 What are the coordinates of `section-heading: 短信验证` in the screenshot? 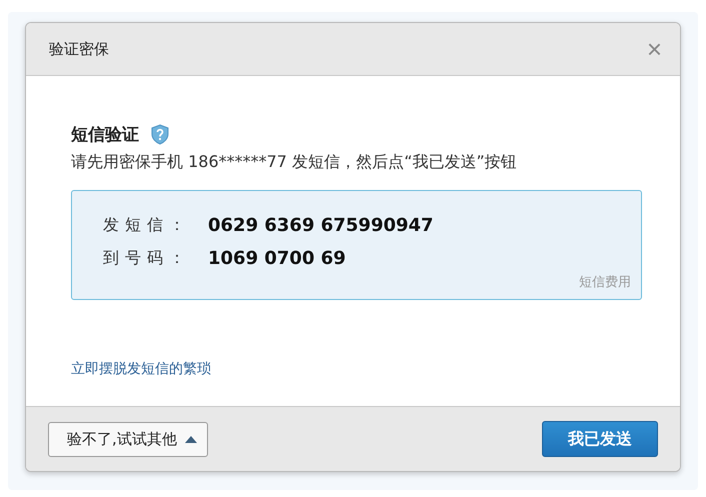 It's located at (105, 135).